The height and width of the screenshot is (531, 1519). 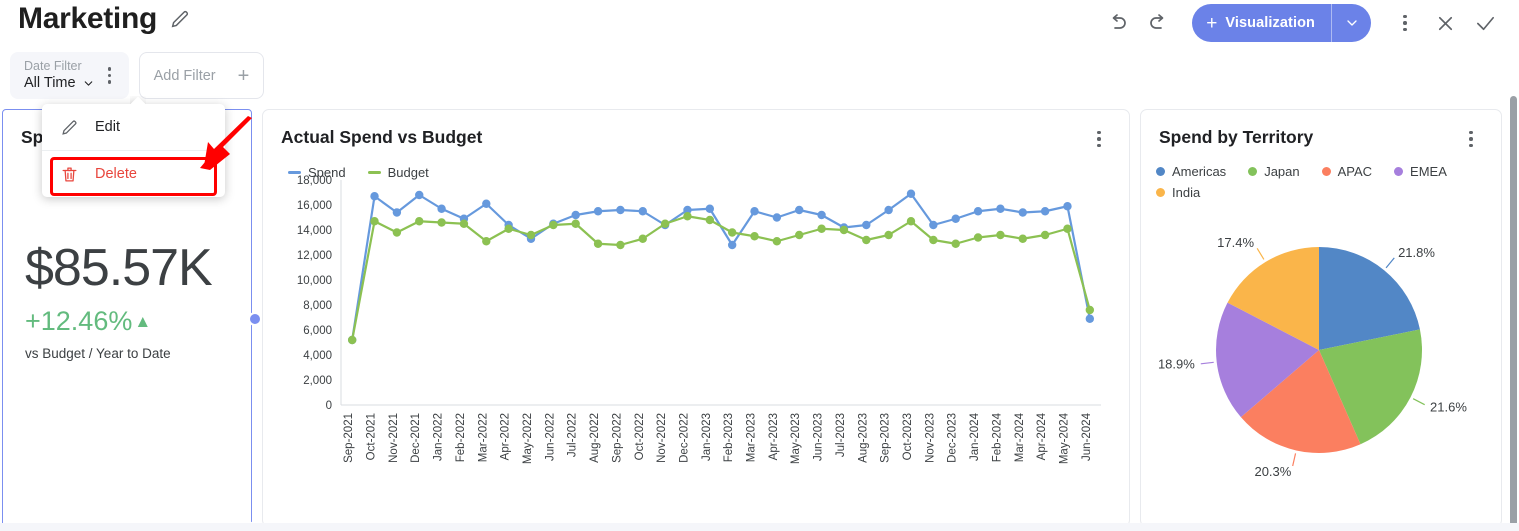 What do you see at coordinates (908, 436) in the screenshot?
I see `svg-text: Oct-2023` at bounding box center [908, 436].